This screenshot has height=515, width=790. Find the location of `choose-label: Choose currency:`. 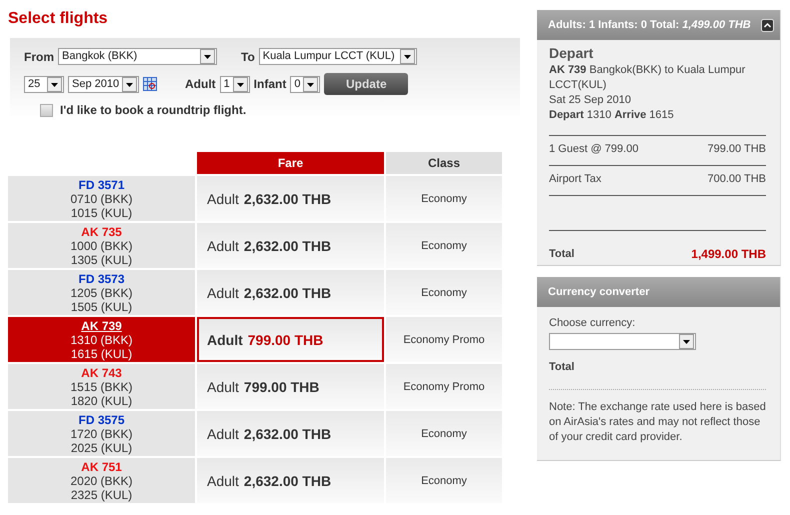

choose-label: Choose currency: is located at coordinates (592, 323).